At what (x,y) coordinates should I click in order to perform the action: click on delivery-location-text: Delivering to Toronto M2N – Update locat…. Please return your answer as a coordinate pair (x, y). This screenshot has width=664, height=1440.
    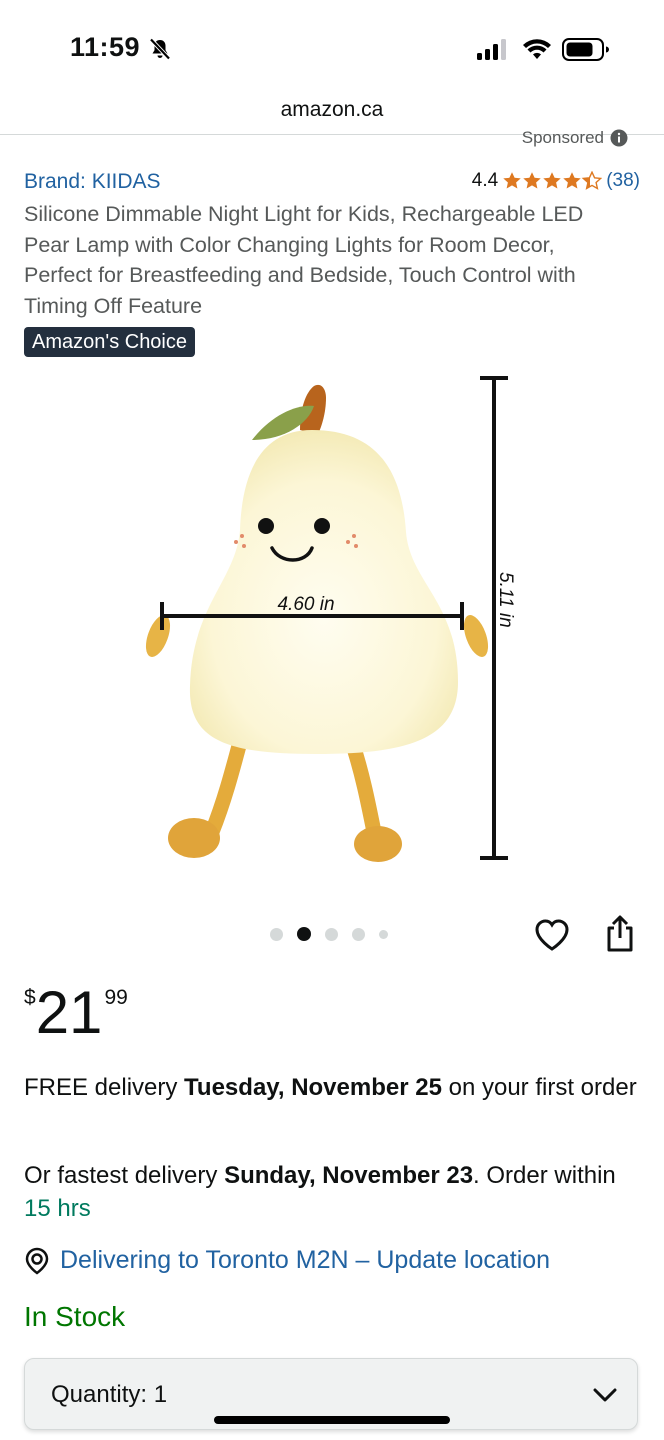
    Looking at the image, I should click on (305, 1260).